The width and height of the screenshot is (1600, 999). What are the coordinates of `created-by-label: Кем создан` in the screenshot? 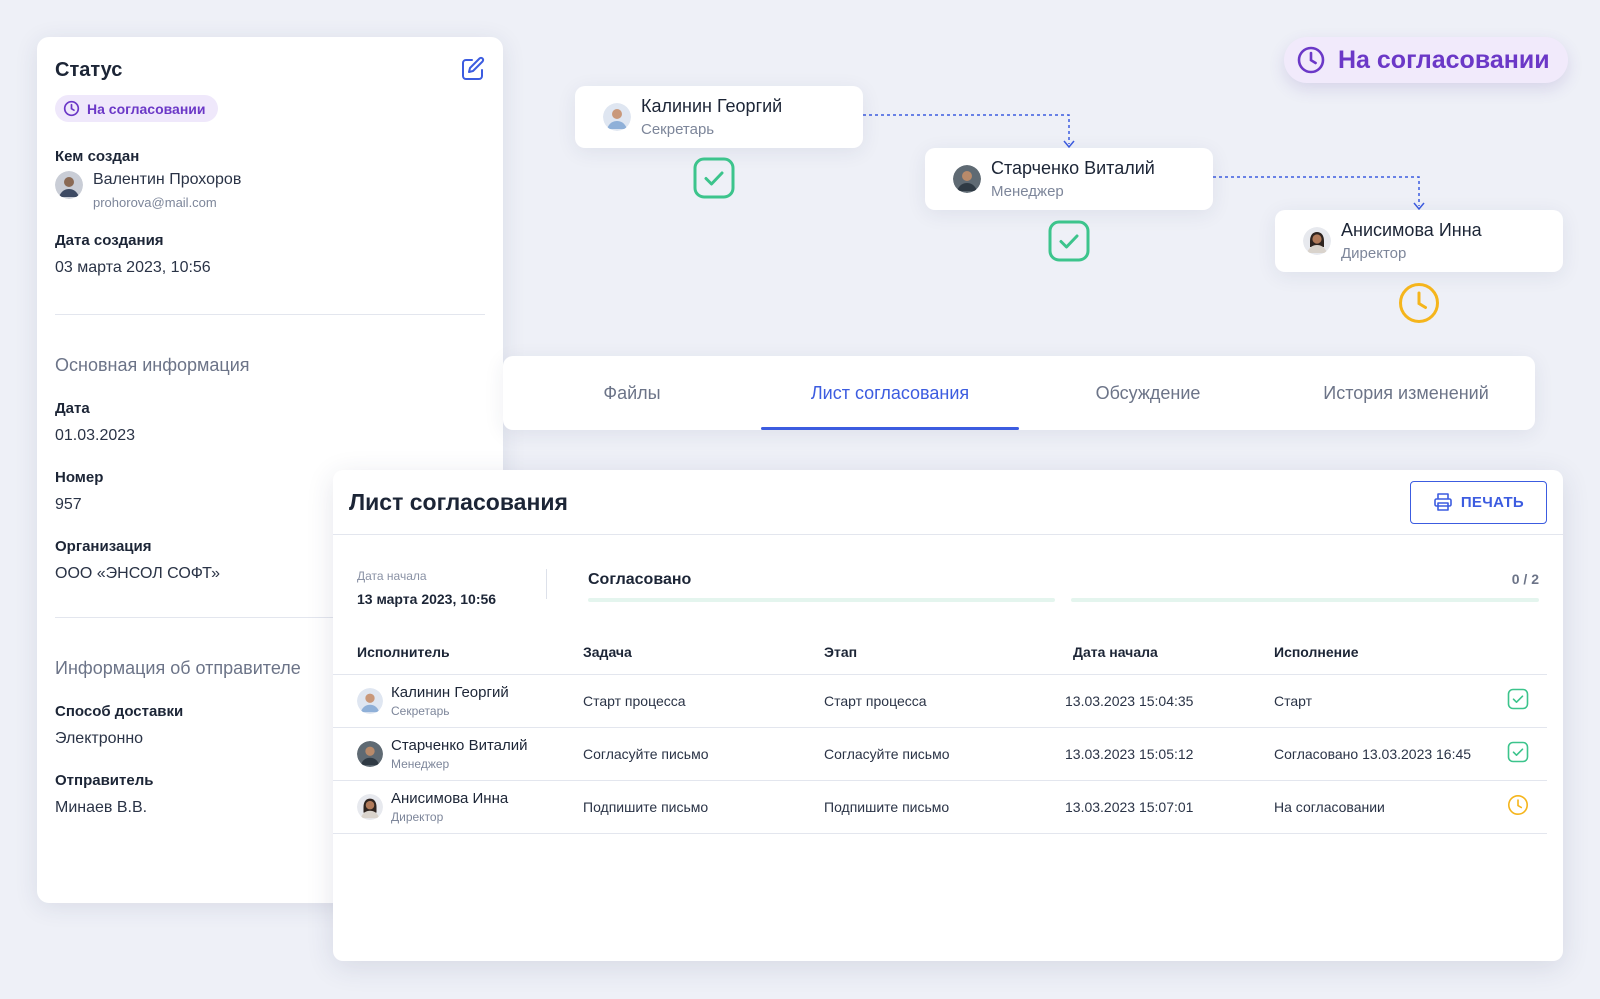 It's located at (97, 156).